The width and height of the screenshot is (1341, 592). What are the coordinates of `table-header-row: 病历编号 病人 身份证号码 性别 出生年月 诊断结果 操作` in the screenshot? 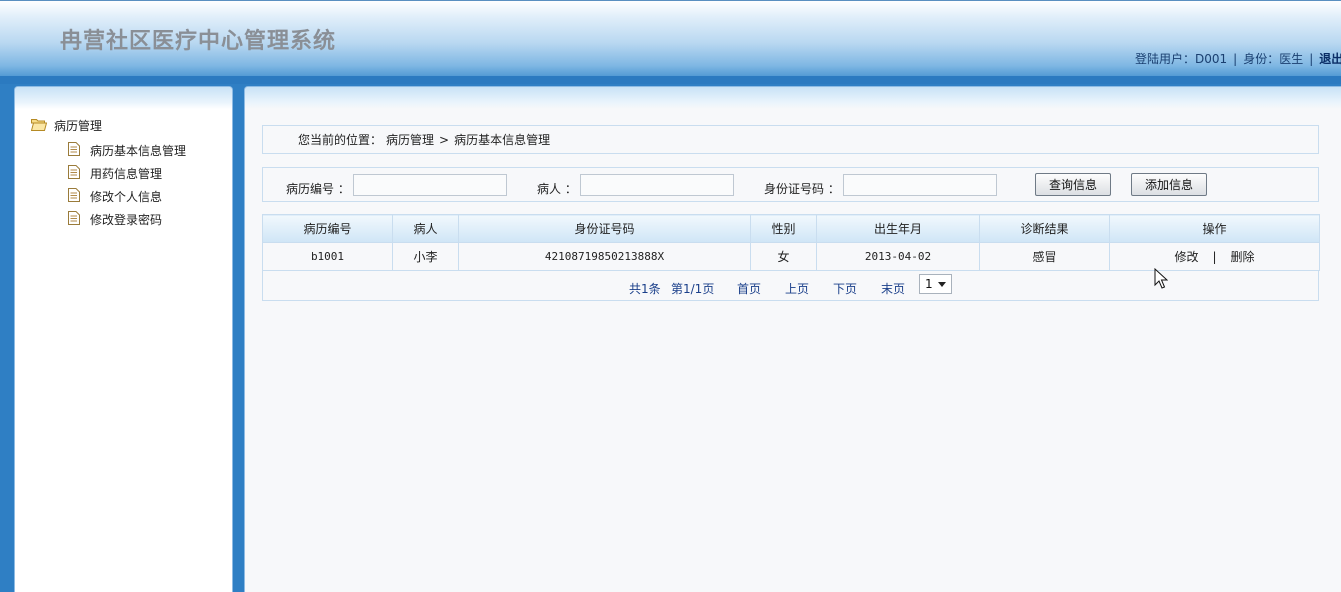 It's located at (791, 228).